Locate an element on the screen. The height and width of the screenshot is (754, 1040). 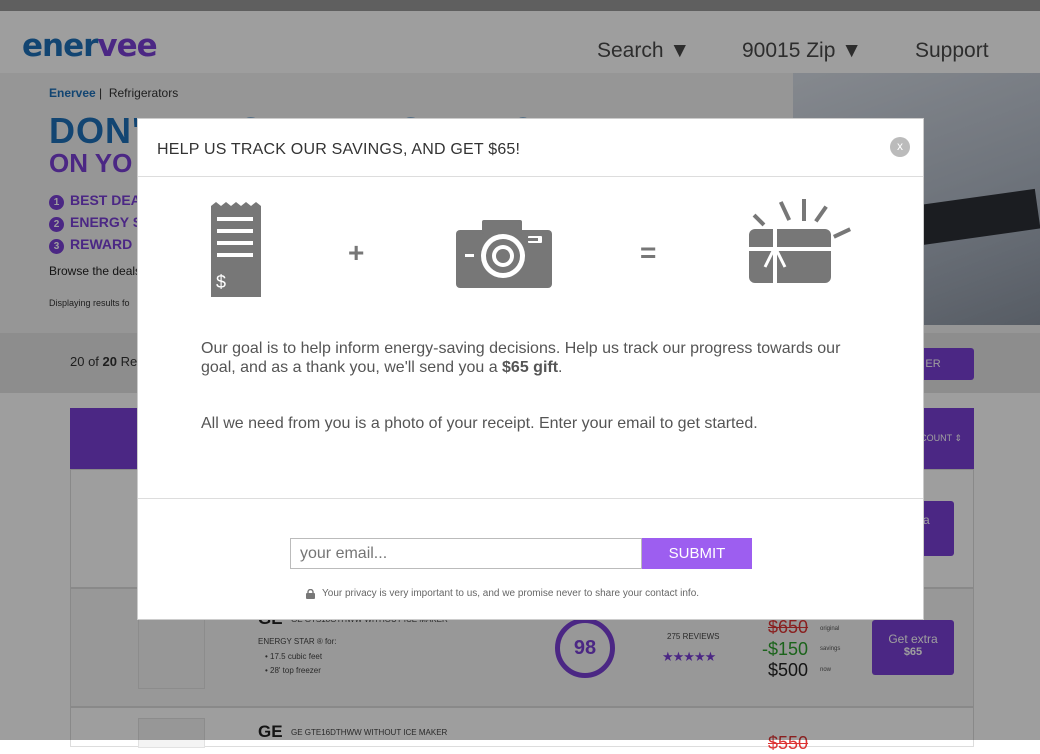
receipt-icon: $ is located at coordinates (236, 249).